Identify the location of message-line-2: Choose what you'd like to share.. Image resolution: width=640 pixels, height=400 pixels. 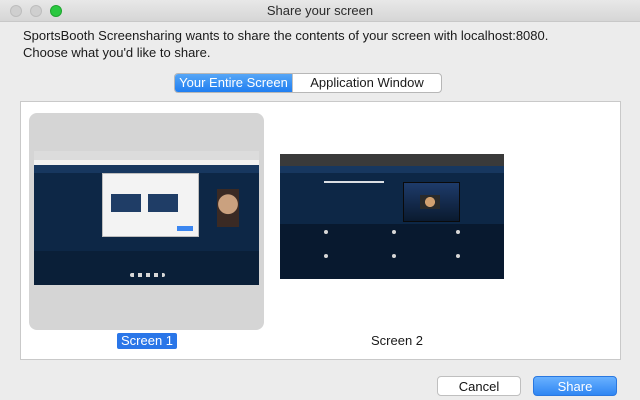
(117, 52).